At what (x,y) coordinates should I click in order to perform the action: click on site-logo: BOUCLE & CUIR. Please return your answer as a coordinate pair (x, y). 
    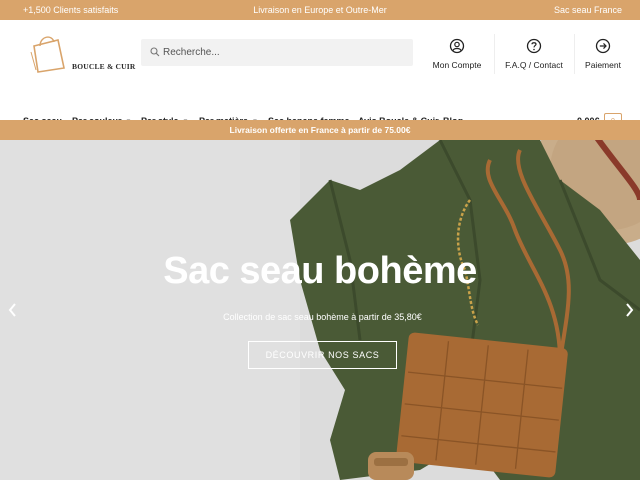
    Looking at the image, I should click on (81, 52).